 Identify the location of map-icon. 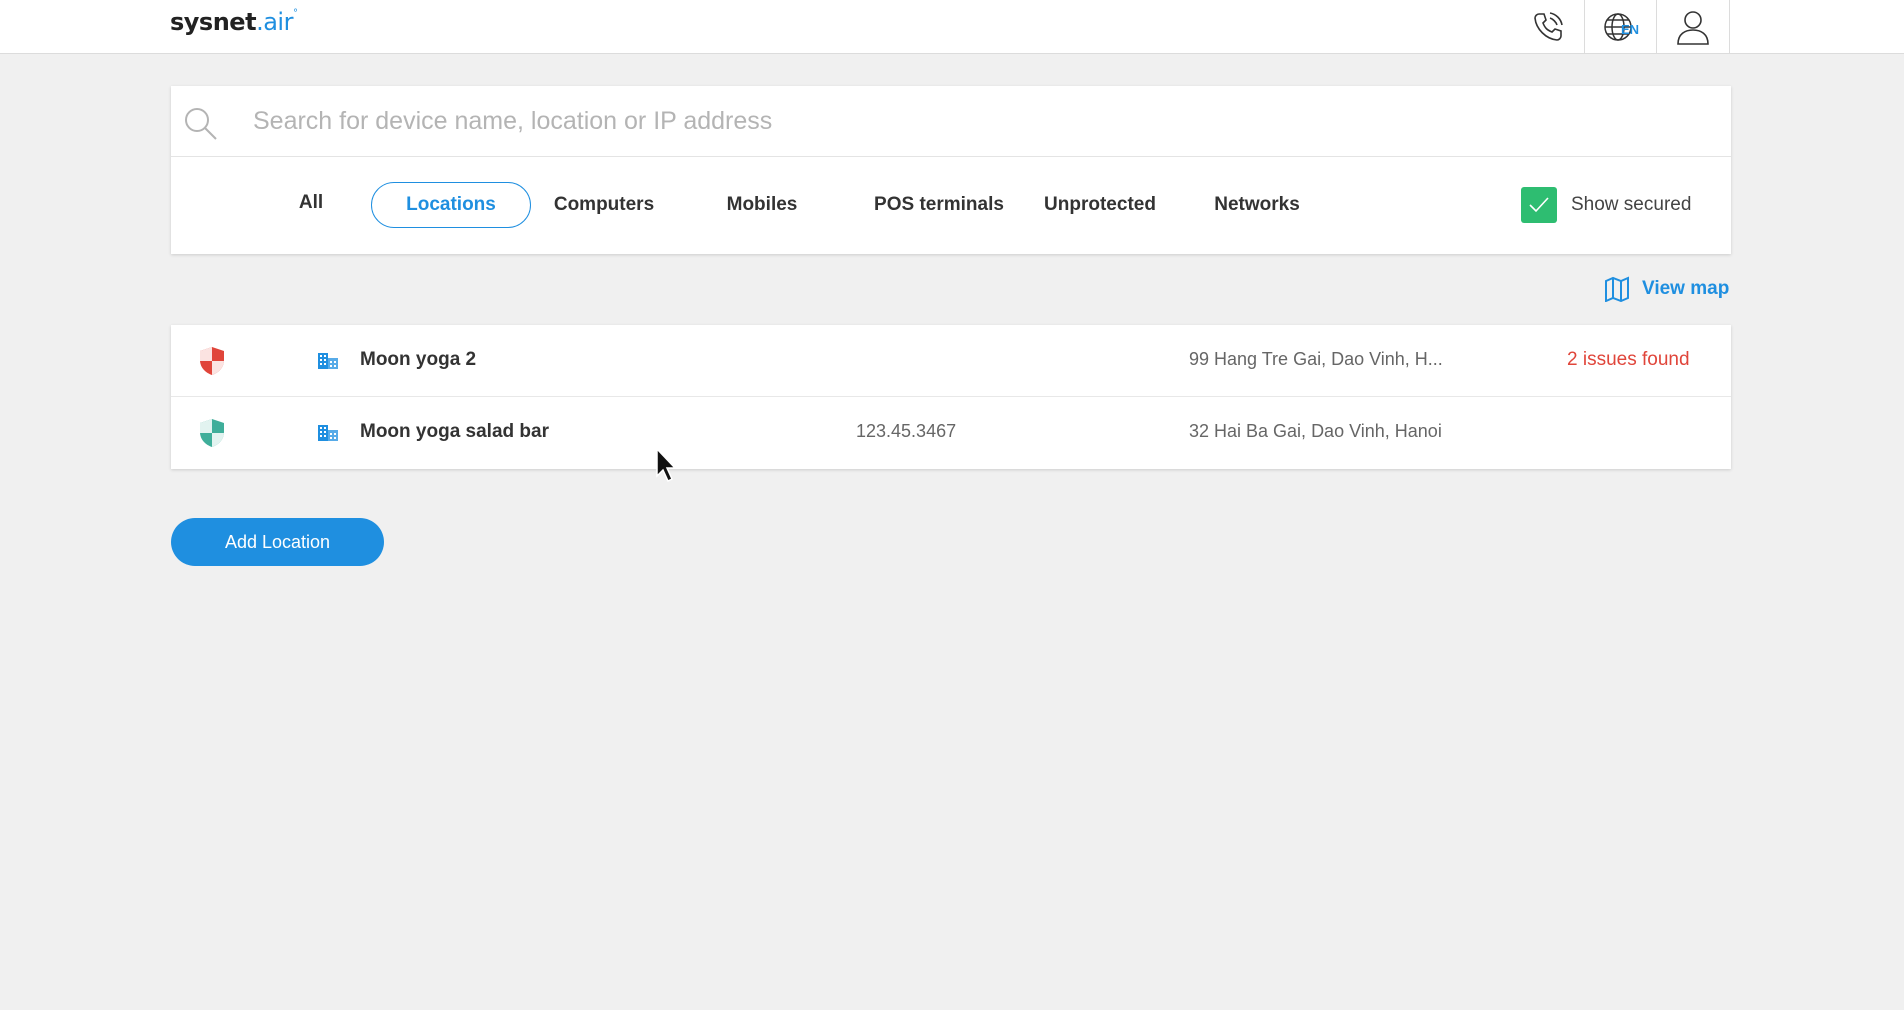
(1617, 289).